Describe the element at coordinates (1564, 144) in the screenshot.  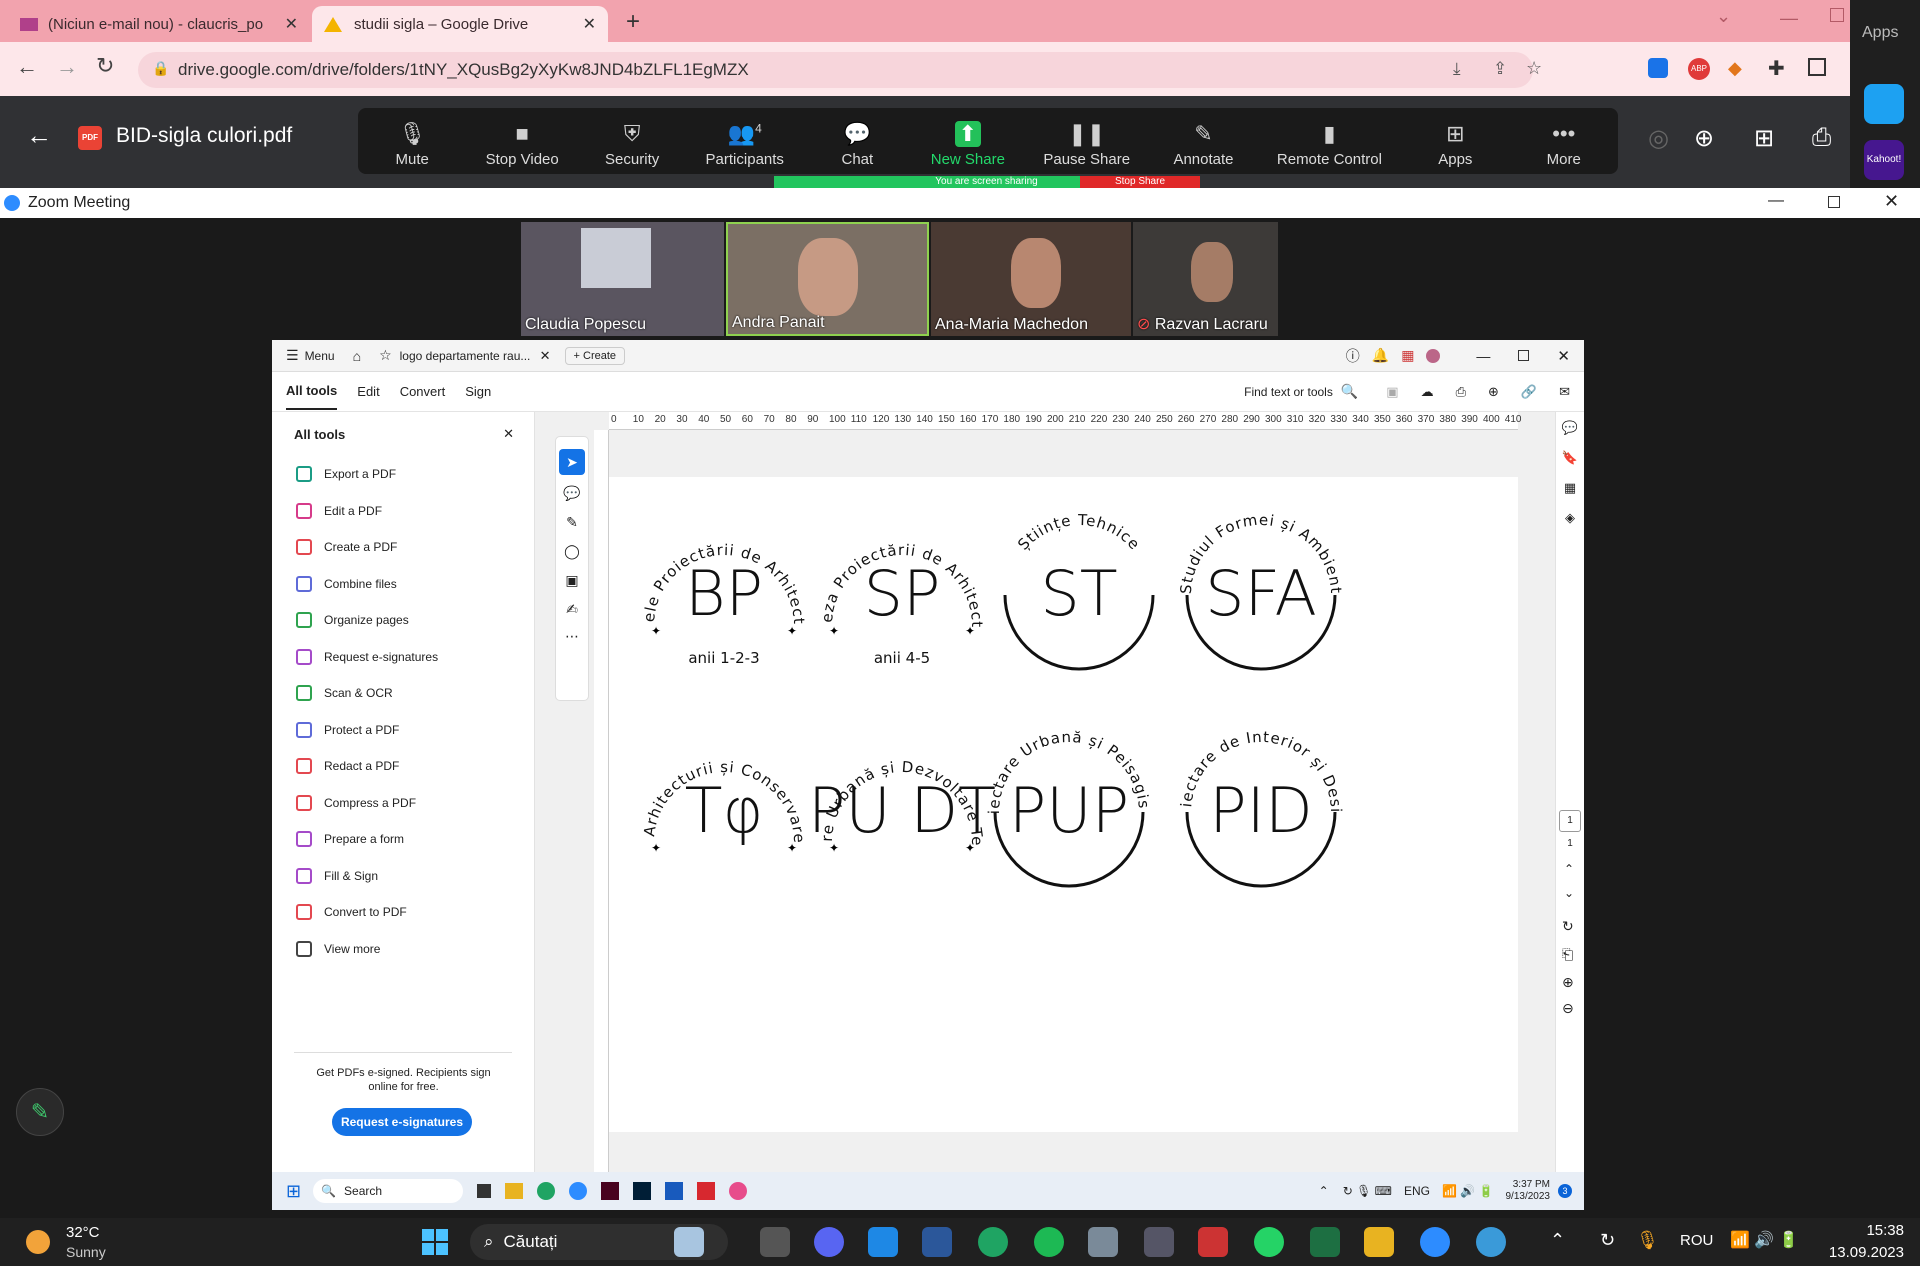
I see `more-button: ••• More` at that location.